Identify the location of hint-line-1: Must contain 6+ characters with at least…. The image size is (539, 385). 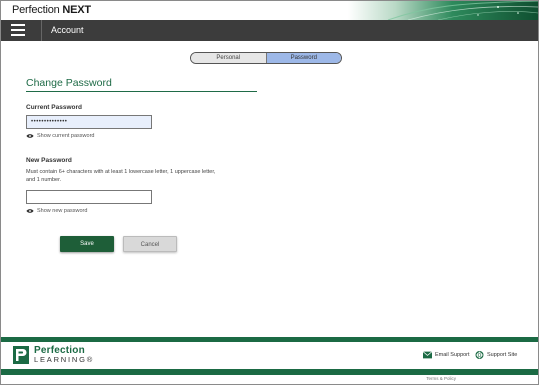
(121, 172).